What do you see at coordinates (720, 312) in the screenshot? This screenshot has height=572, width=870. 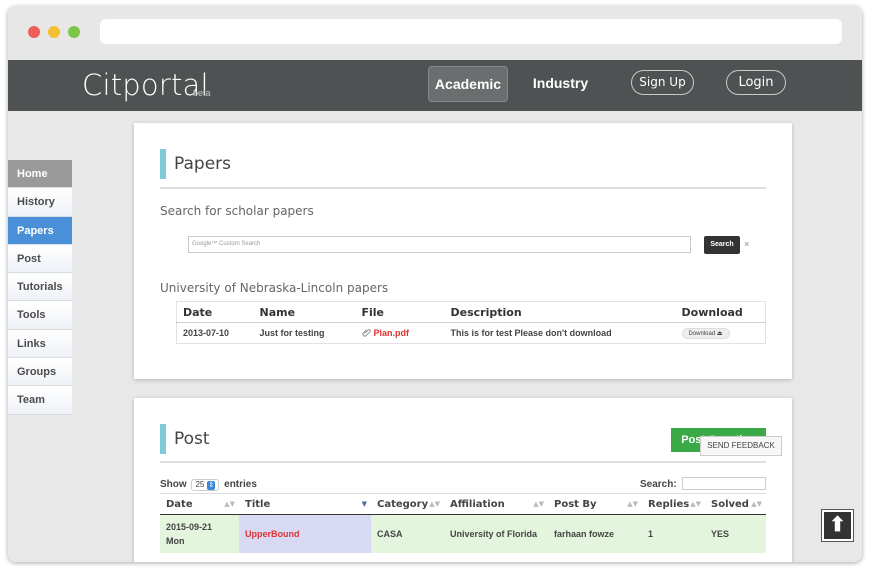 I see `col-download: Download` at bounding box center [720, 312].